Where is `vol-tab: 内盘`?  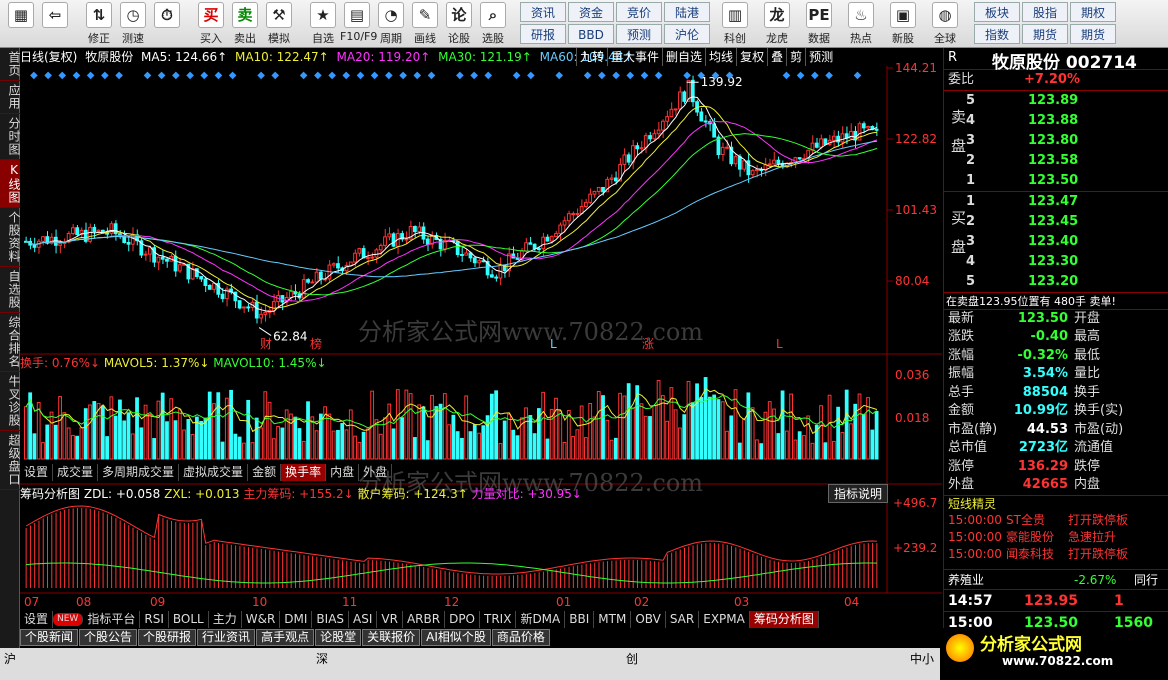 vol-tab: 内盘 is located at coordinates (343, 472).